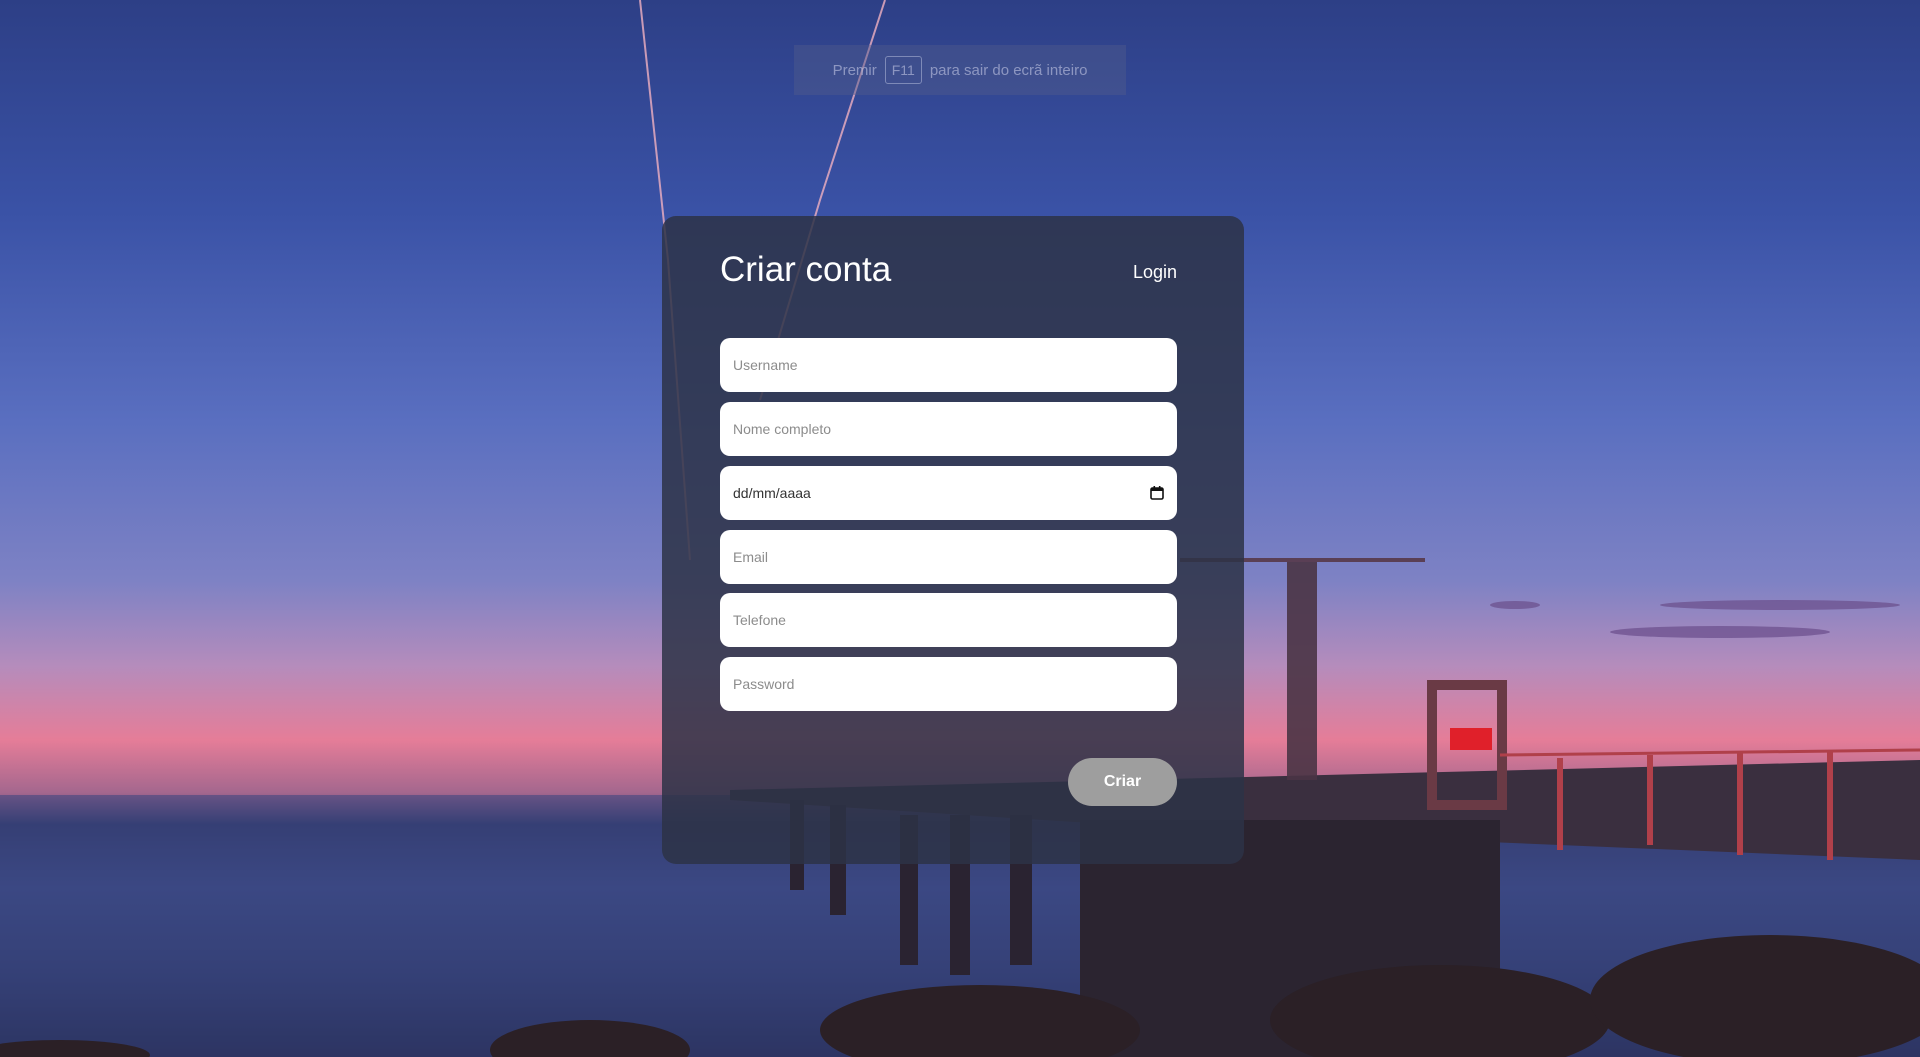 The image size is (1920, 1057). What do you see at coordinates (948, 429) in the screenshot?
I see `fullname-field` at bounding box center [948, 429].